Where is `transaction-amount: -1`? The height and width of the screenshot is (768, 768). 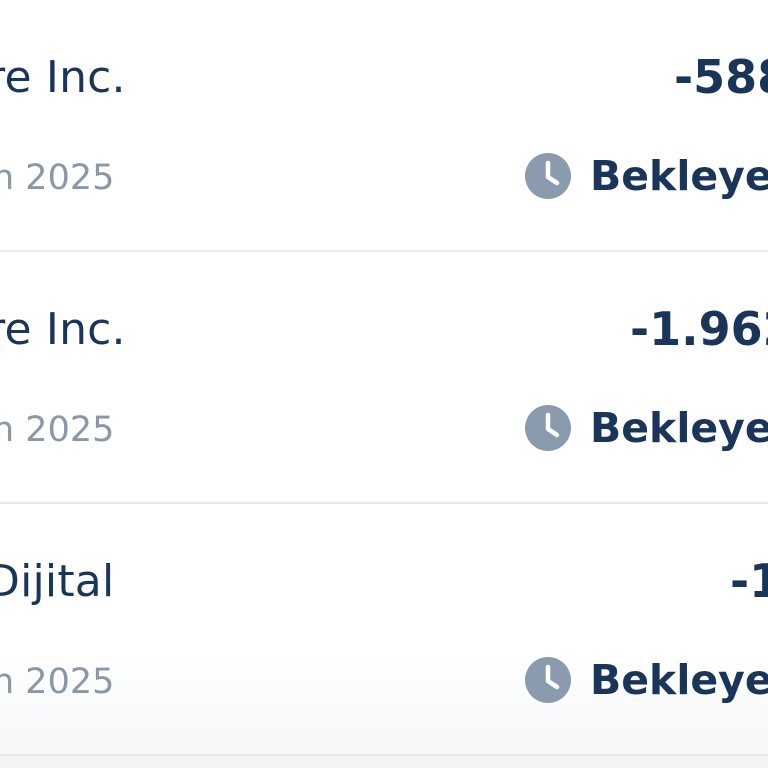
transaction-amount: -1 is located at coordinates (749, 581).